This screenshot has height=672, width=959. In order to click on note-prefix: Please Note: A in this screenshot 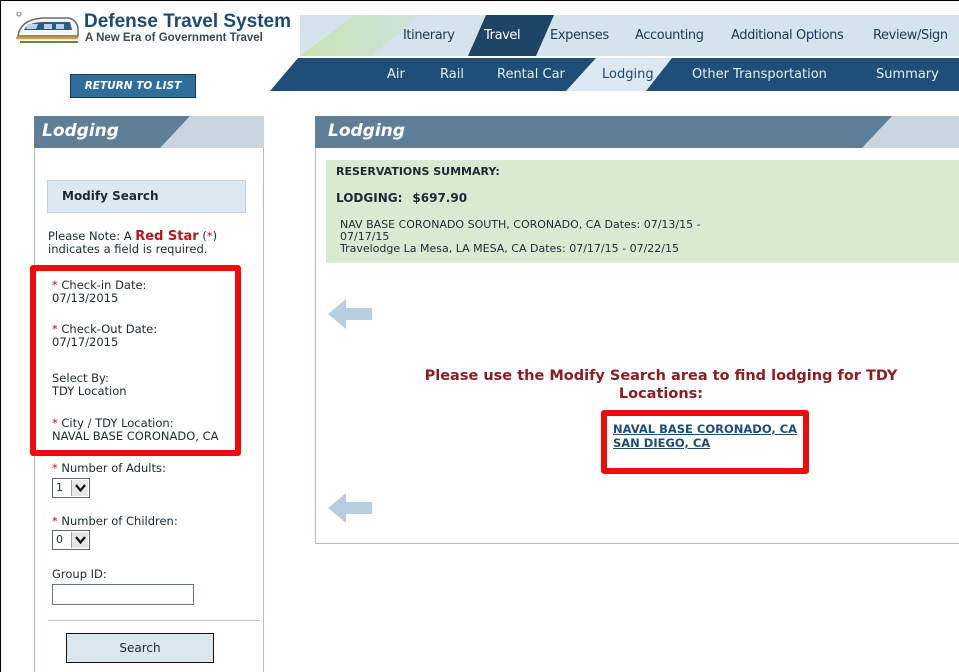, I will do `click(92, 236)`.